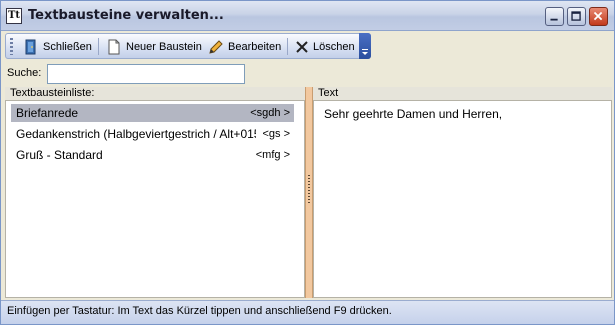  I want to click on list-item: Gruß - Standard <mfg >, so click(152, 155).